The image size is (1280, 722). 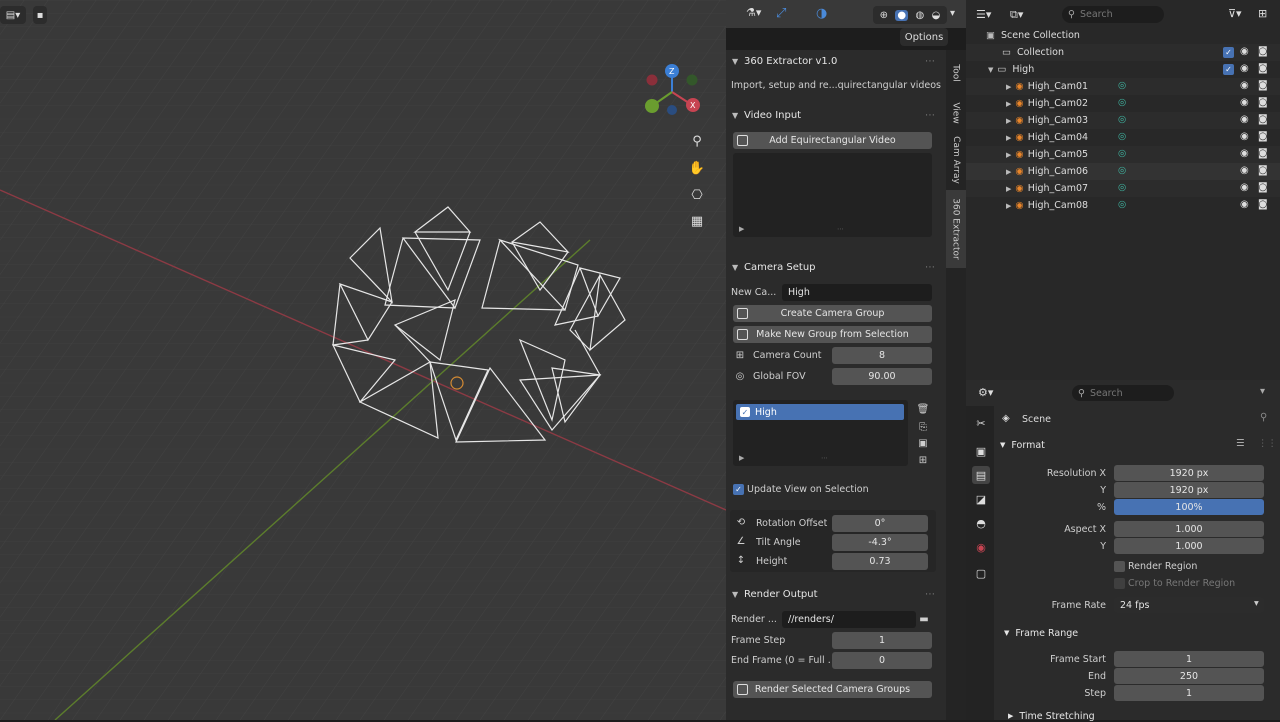 I want to click on resolution-percent-field: 100%, so click(x=1189, y=507).